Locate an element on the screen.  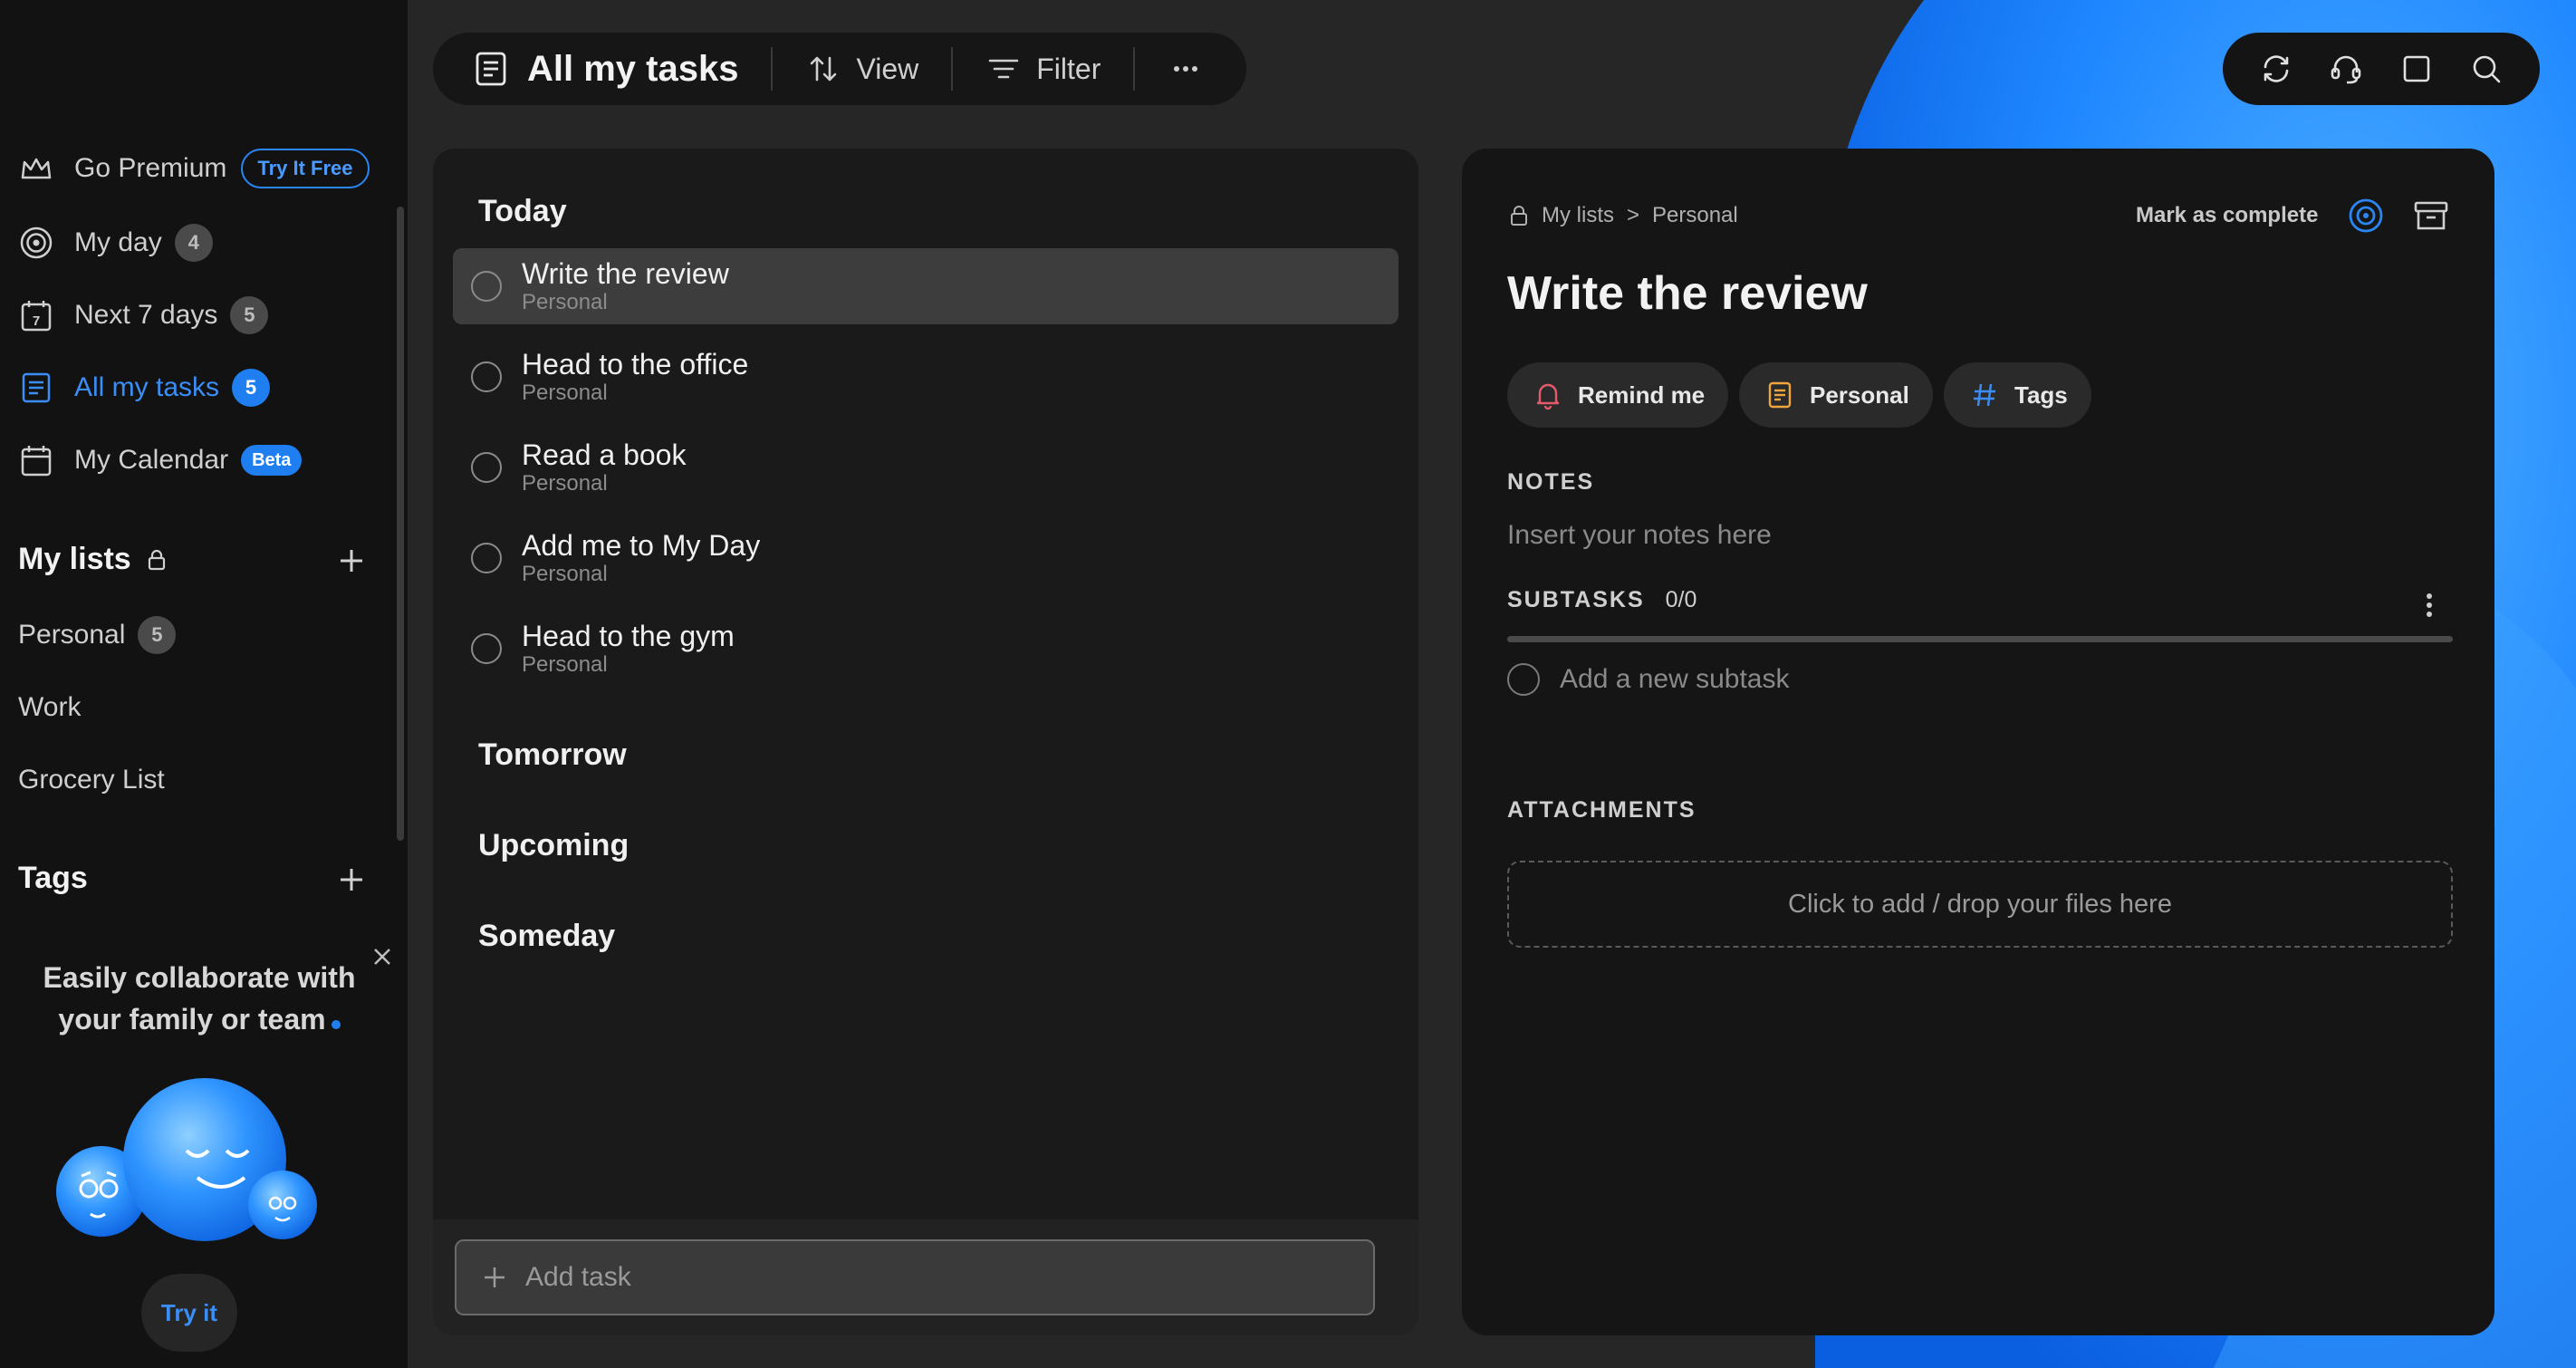
view-button: View is located at coordinates (861, 69).